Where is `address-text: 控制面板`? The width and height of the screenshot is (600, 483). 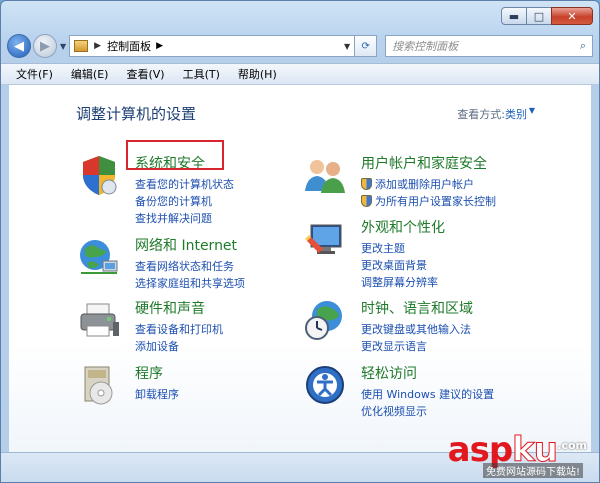
address-text: 控制面板 is located at coordinates (129, 46).